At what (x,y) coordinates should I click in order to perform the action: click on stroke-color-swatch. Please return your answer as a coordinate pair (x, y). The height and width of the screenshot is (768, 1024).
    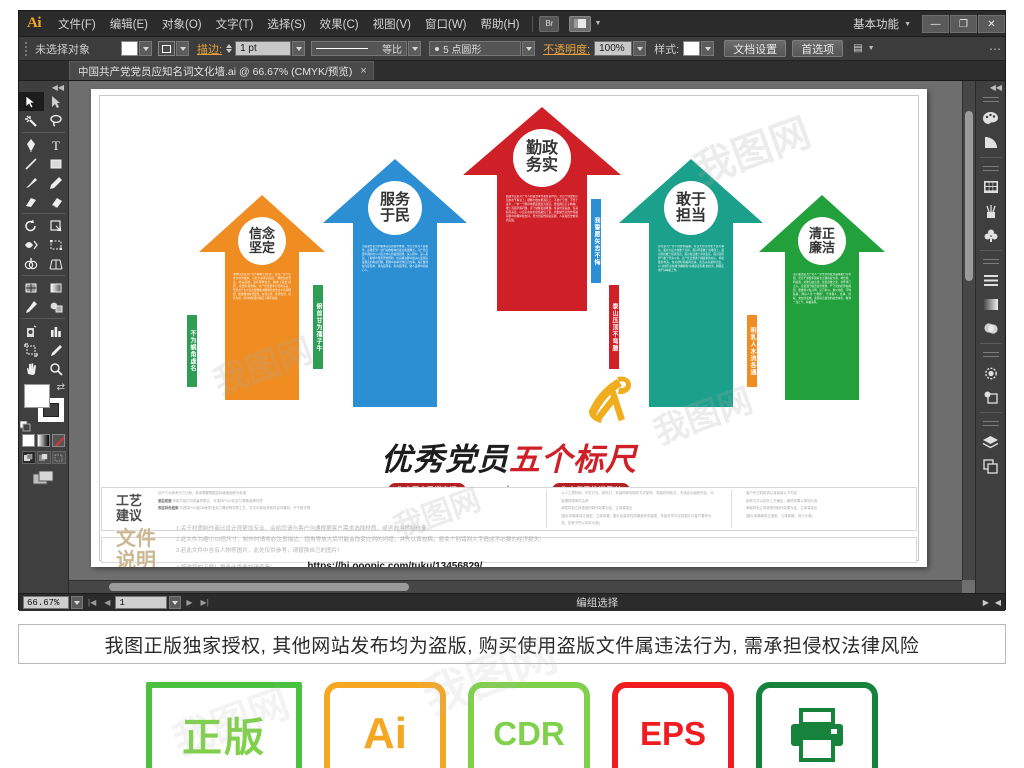
    Looking at the image, I should click on (166, 48).